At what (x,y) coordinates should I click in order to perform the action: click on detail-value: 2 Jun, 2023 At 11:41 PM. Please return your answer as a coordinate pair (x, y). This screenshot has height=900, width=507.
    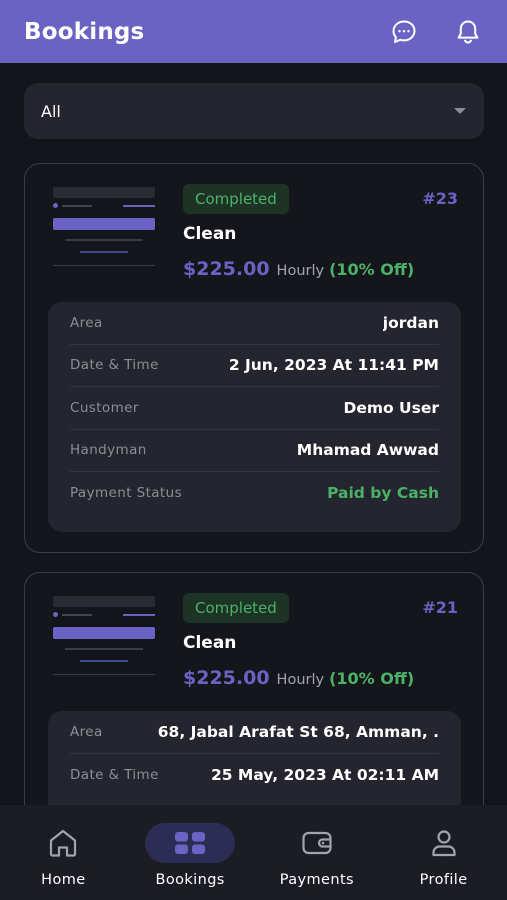
    Looking at the image, I should click on (333, 365).